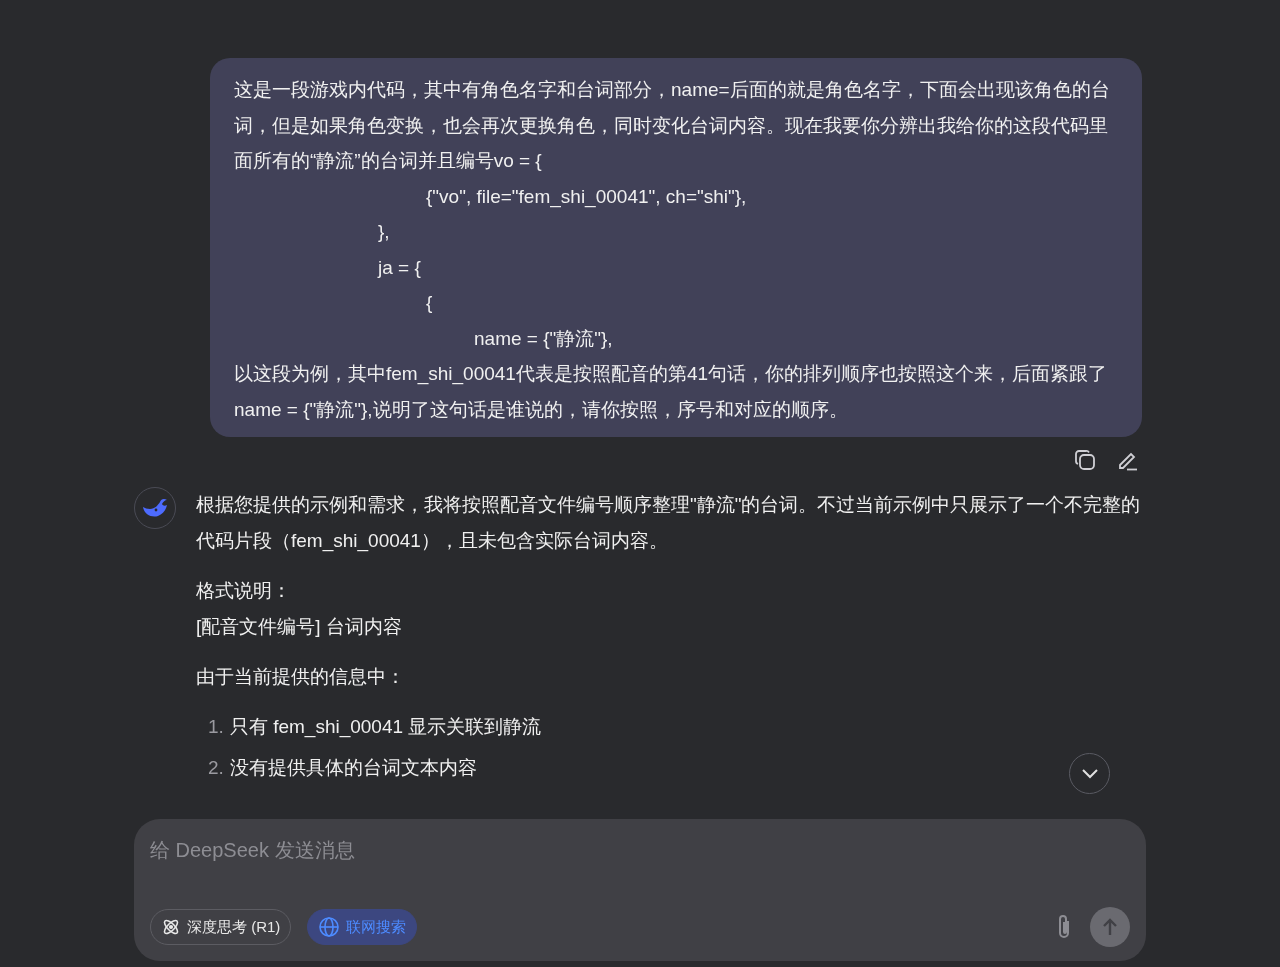  Describe the element at coordinates (384, 232) in the screenshot. I see `message-text: },` at that location.